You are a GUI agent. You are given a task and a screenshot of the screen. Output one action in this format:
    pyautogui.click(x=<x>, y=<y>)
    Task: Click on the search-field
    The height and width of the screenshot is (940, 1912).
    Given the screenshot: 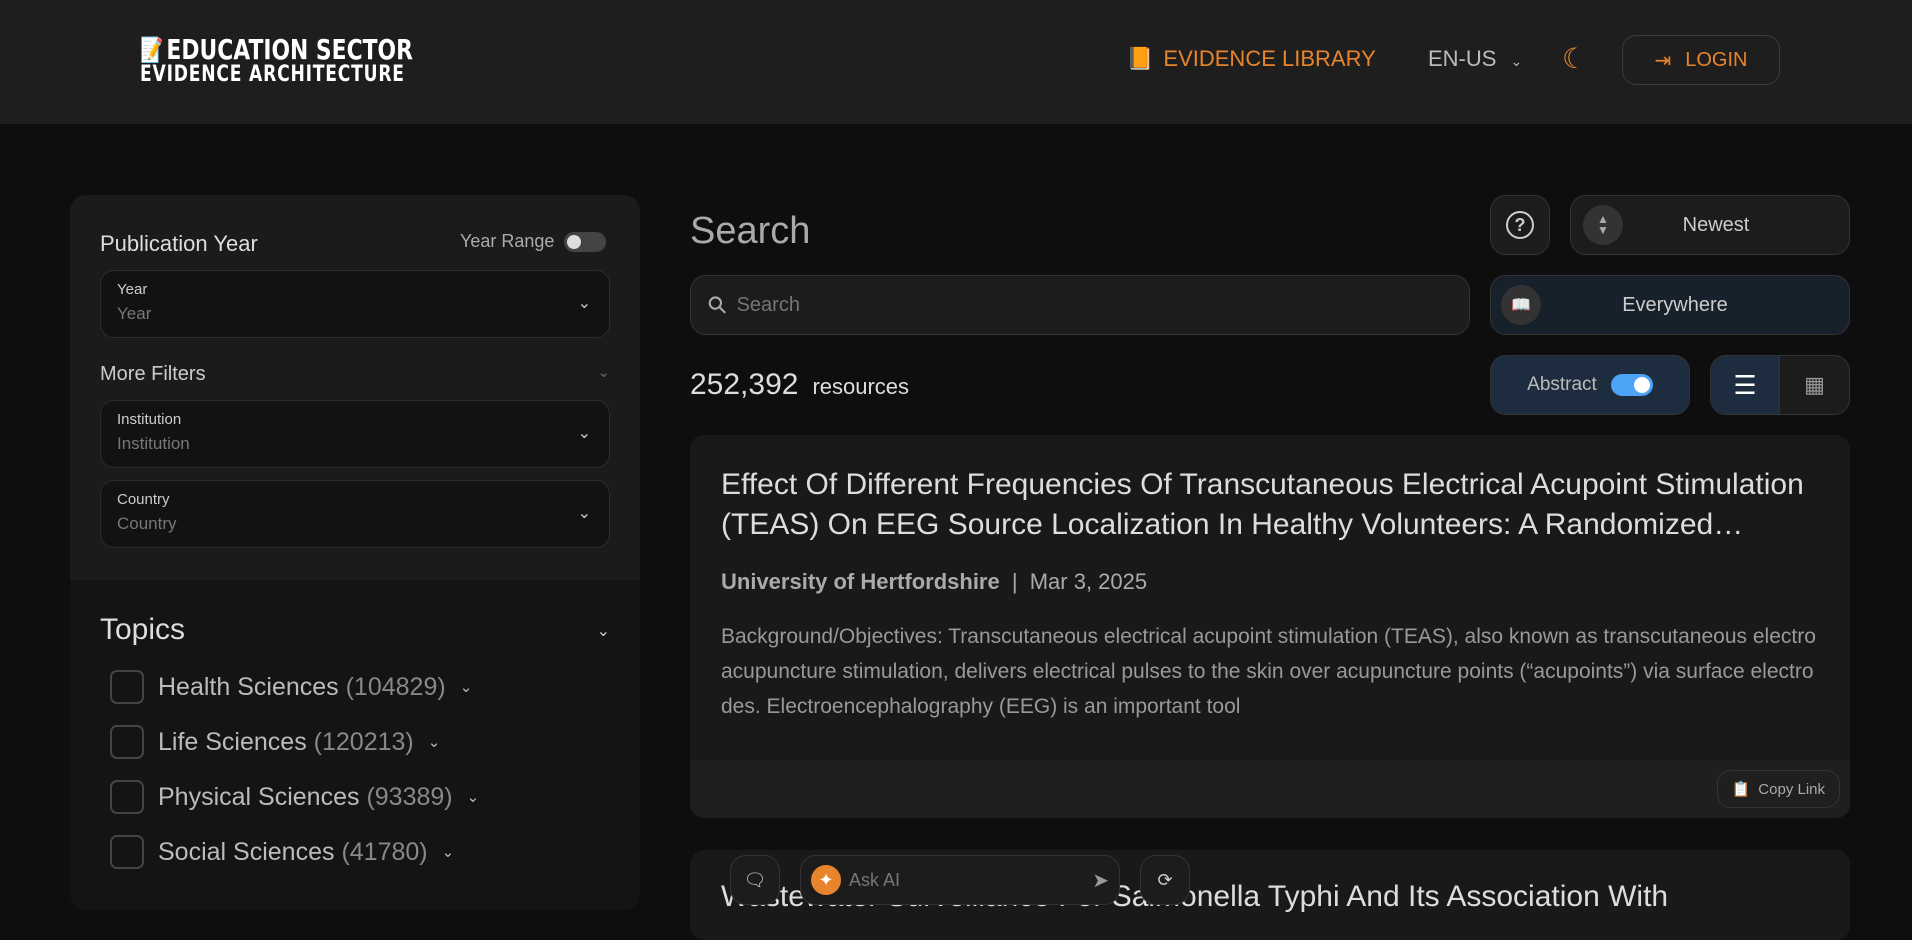 What is the action you would take?
    pyautogui.click(x=1086, y=305)
    